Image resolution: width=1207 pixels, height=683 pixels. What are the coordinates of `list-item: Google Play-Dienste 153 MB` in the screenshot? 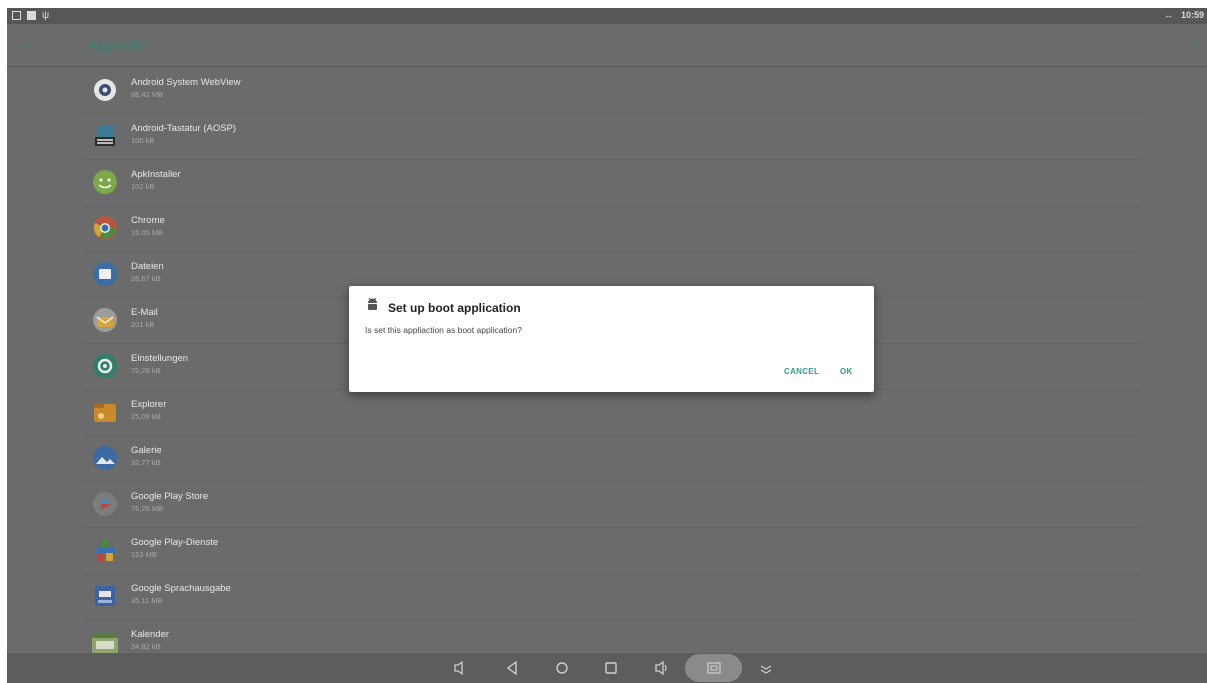 It's located at (612, 550).